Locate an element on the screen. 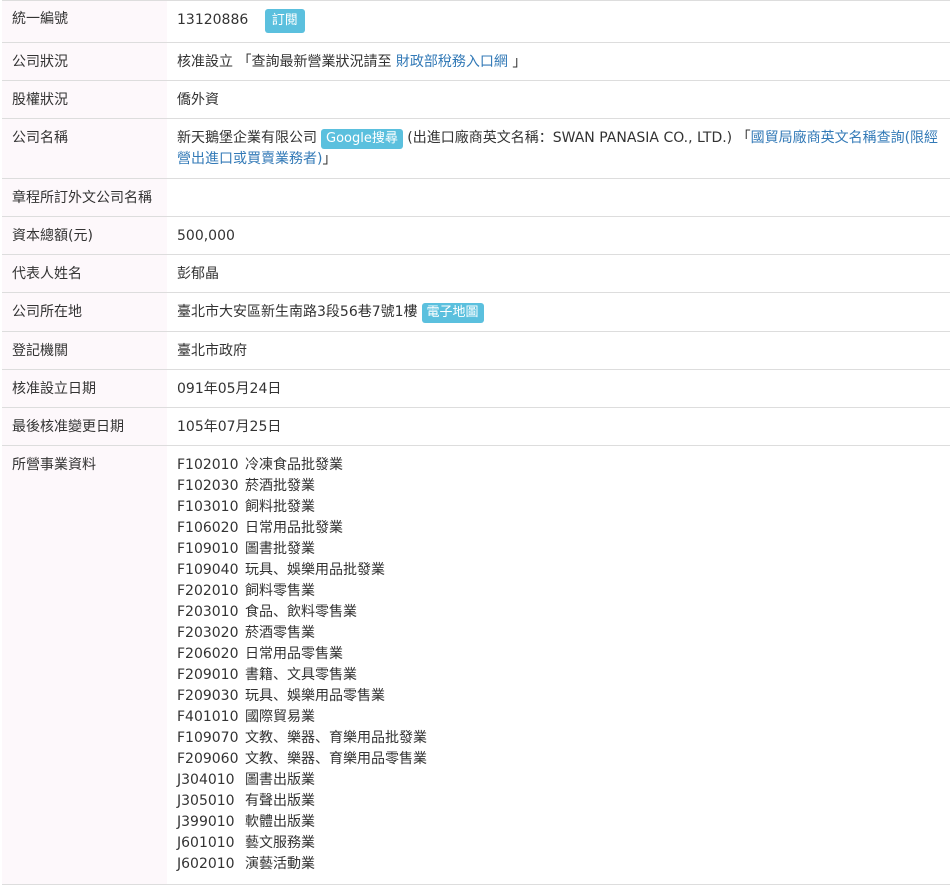  list-item: F102010 冷凍食品批發業 is located at coordinates (558, 465).